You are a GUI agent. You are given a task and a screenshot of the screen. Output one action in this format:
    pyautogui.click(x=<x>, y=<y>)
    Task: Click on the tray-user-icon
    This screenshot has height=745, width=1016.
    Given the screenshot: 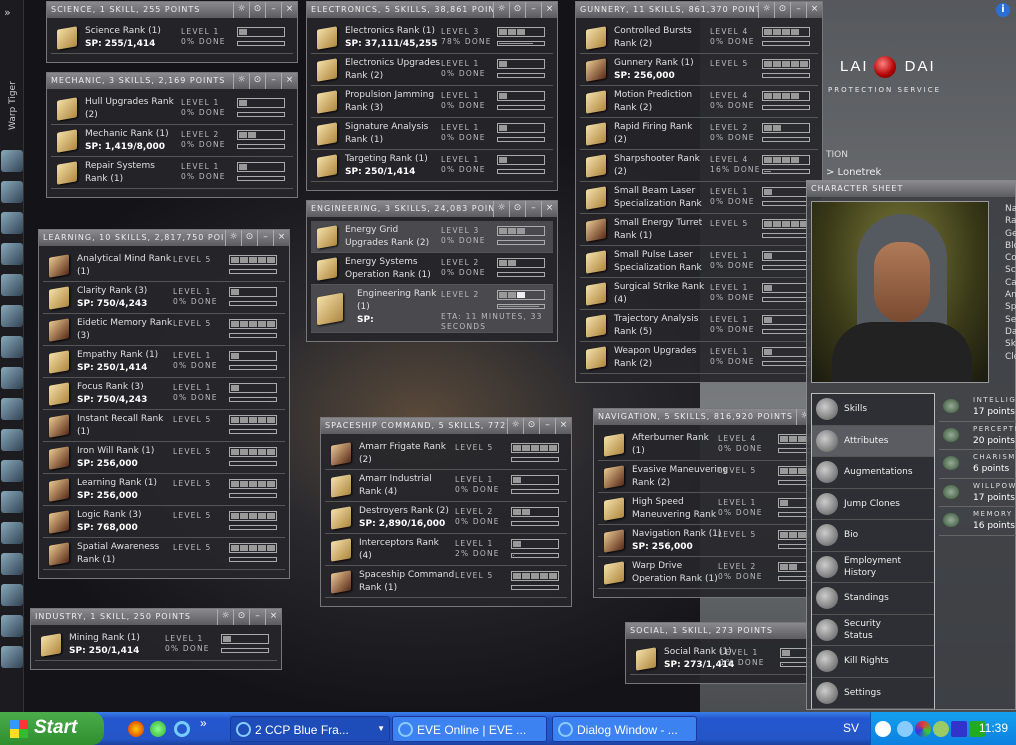 What is the action you would take?
    pyautogui.click(x=941, y=729)
    